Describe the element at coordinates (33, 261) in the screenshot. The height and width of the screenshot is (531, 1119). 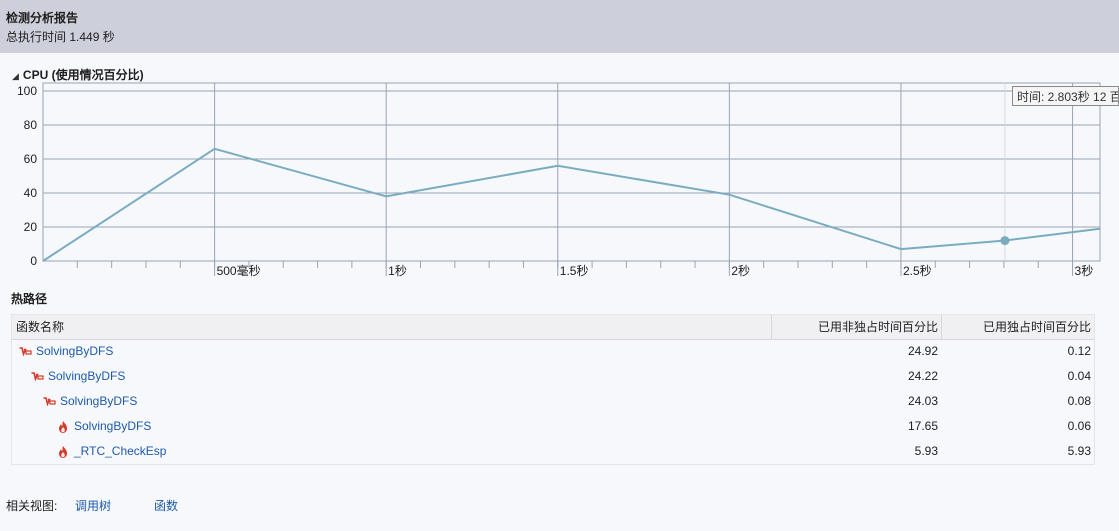
I see `y-tick-label: 0` at that location.